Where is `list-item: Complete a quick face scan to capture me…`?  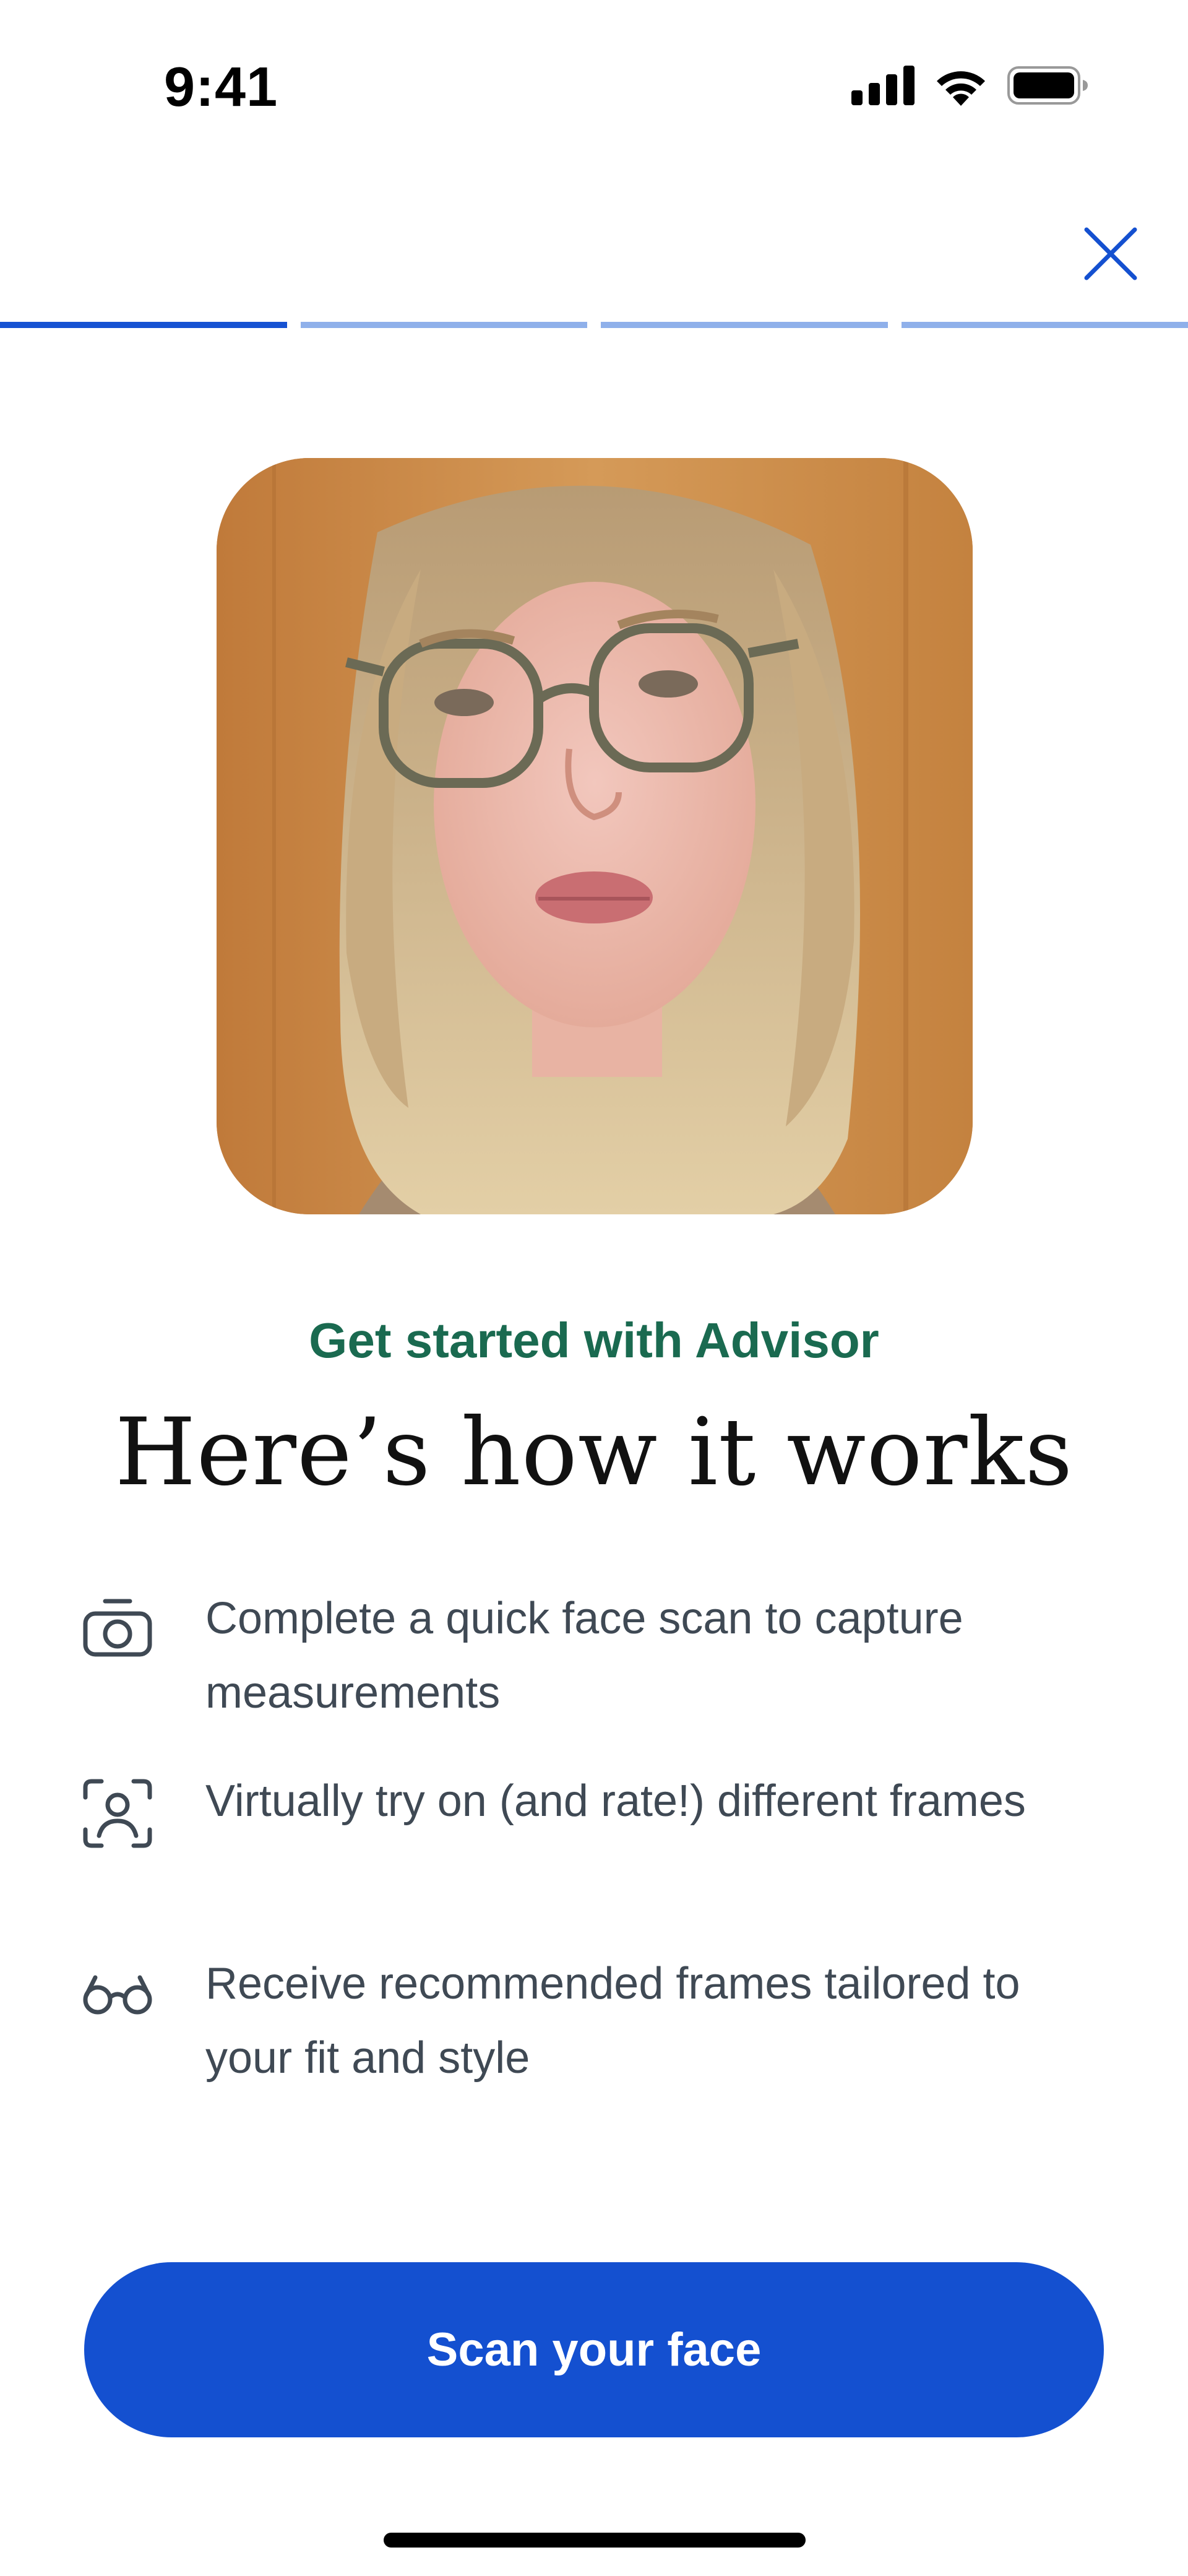
list-item: Complete a quick face scan to capture me… is located at coordinates (594, 1672).